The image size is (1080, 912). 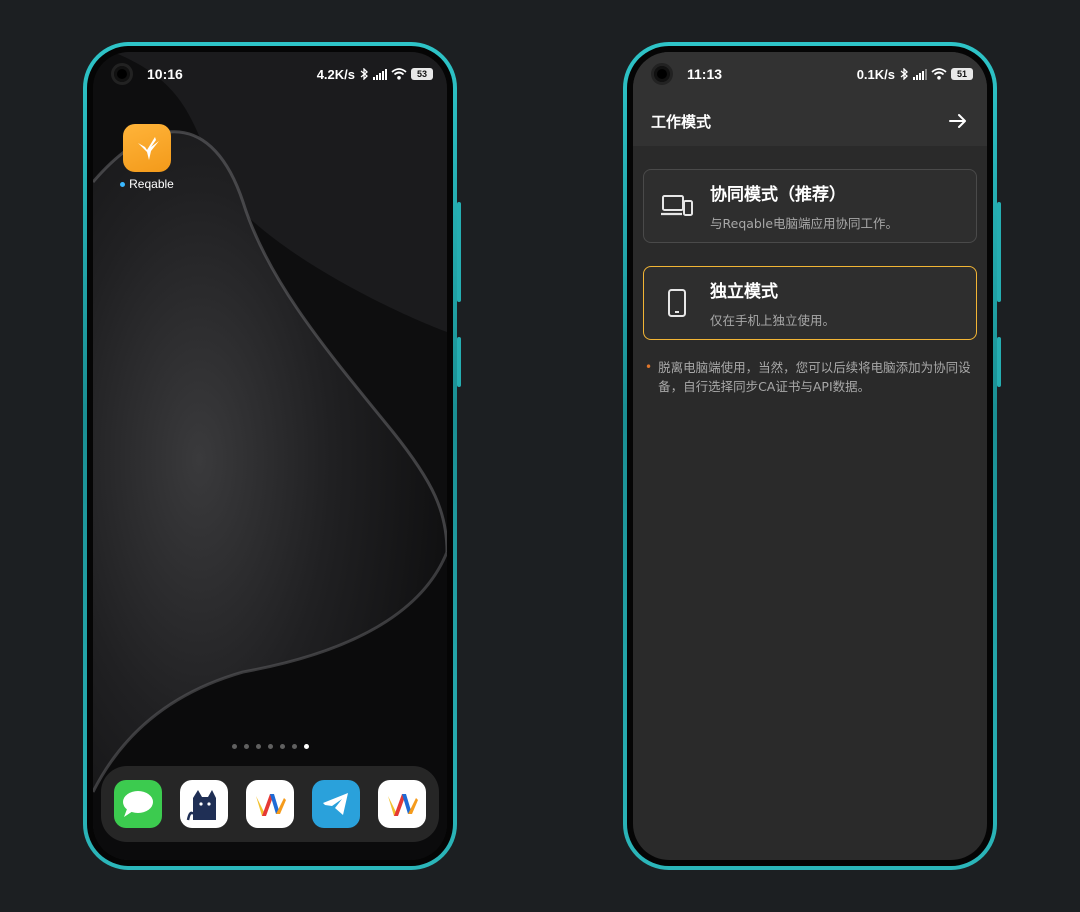 I want to click on mode-card-collaborative: 协同模式（推荐） 与Reqable电脑端应用协同工作。, so click(x=810, y=206).